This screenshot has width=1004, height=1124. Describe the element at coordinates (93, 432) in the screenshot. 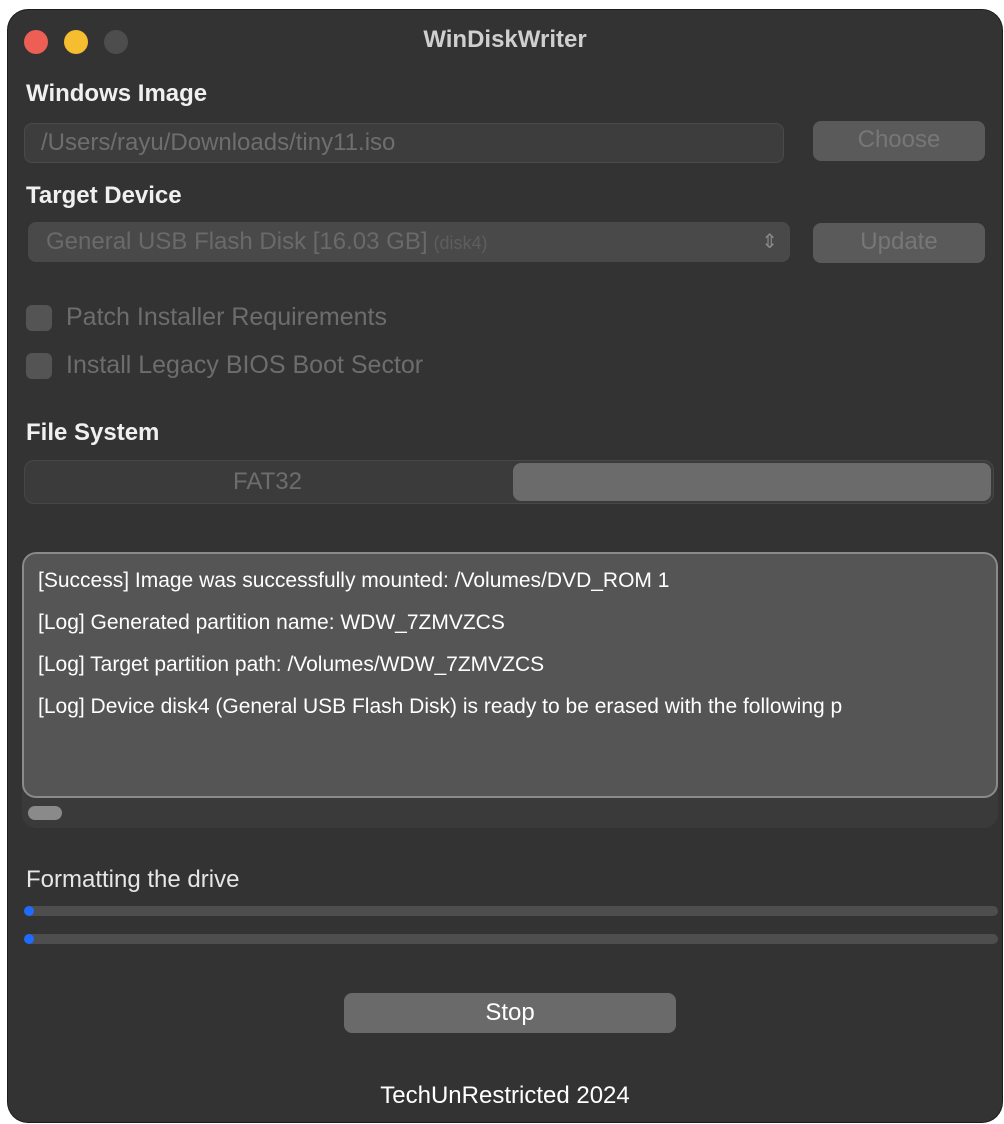

I see `file-system-label: File System` at that location.